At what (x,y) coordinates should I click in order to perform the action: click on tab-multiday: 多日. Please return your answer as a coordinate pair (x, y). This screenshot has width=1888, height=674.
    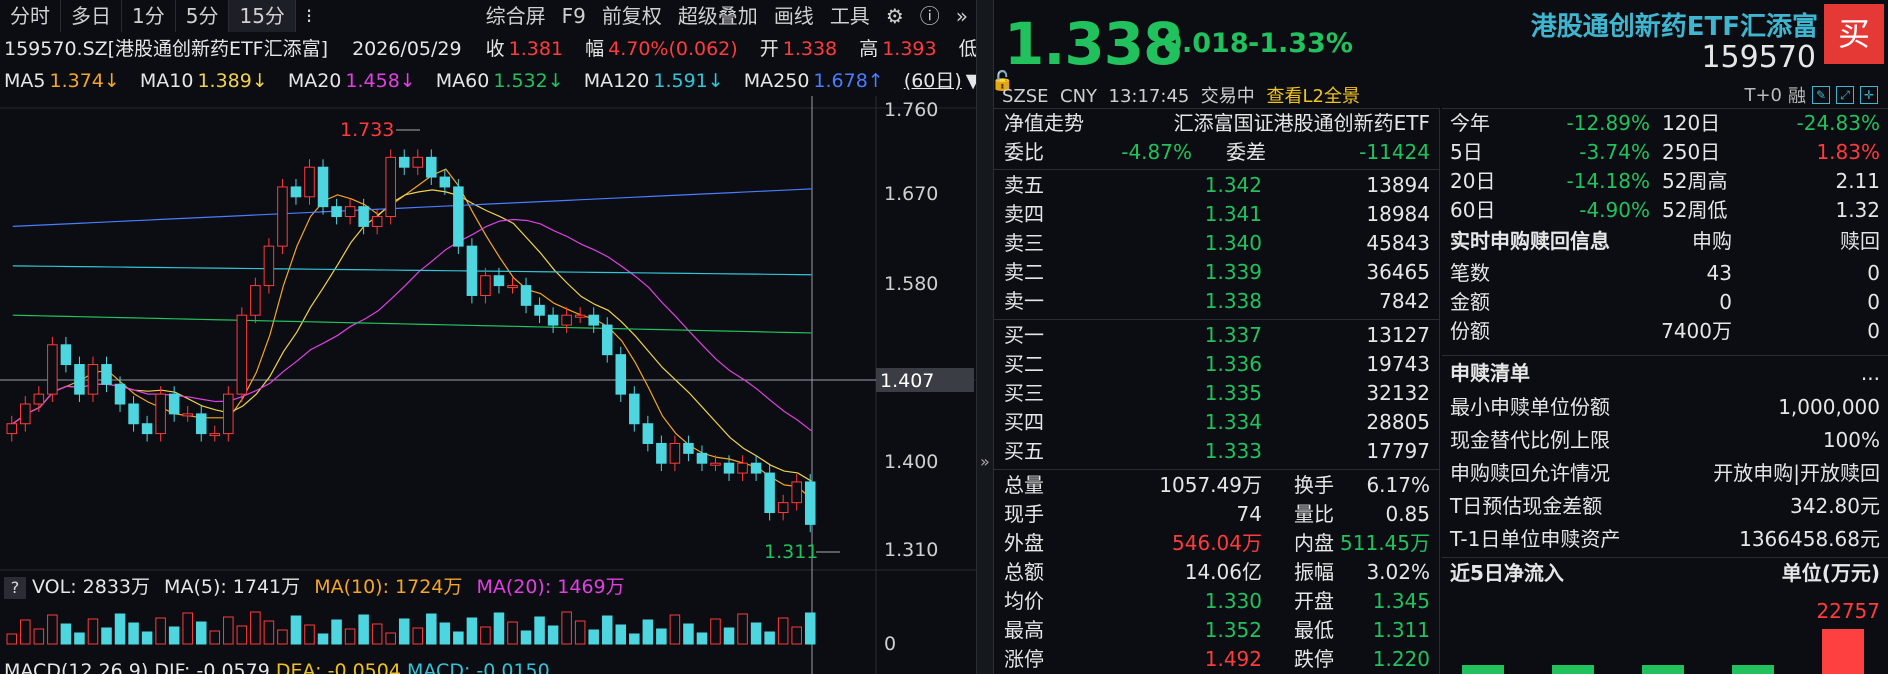
    Looking at the image, I should click on (91, 16).